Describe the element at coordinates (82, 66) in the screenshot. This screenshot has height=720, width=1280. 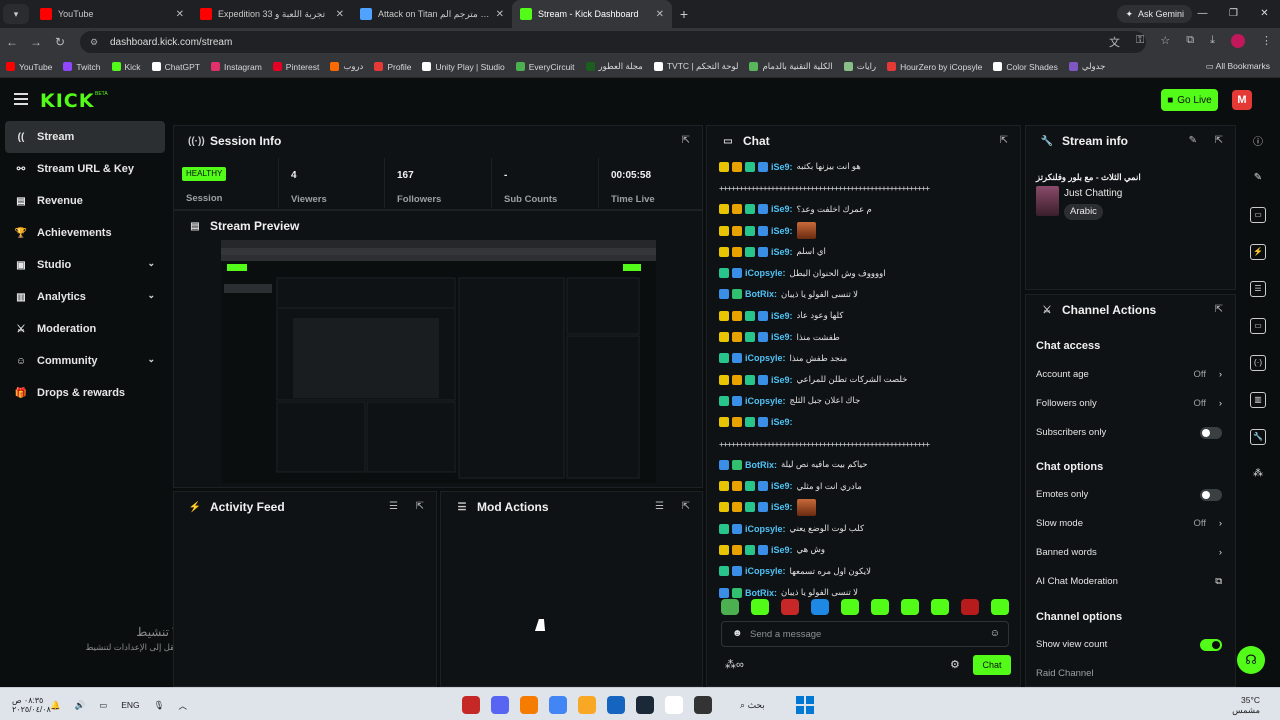
I see `bookmark-item: Twitch` at that location.